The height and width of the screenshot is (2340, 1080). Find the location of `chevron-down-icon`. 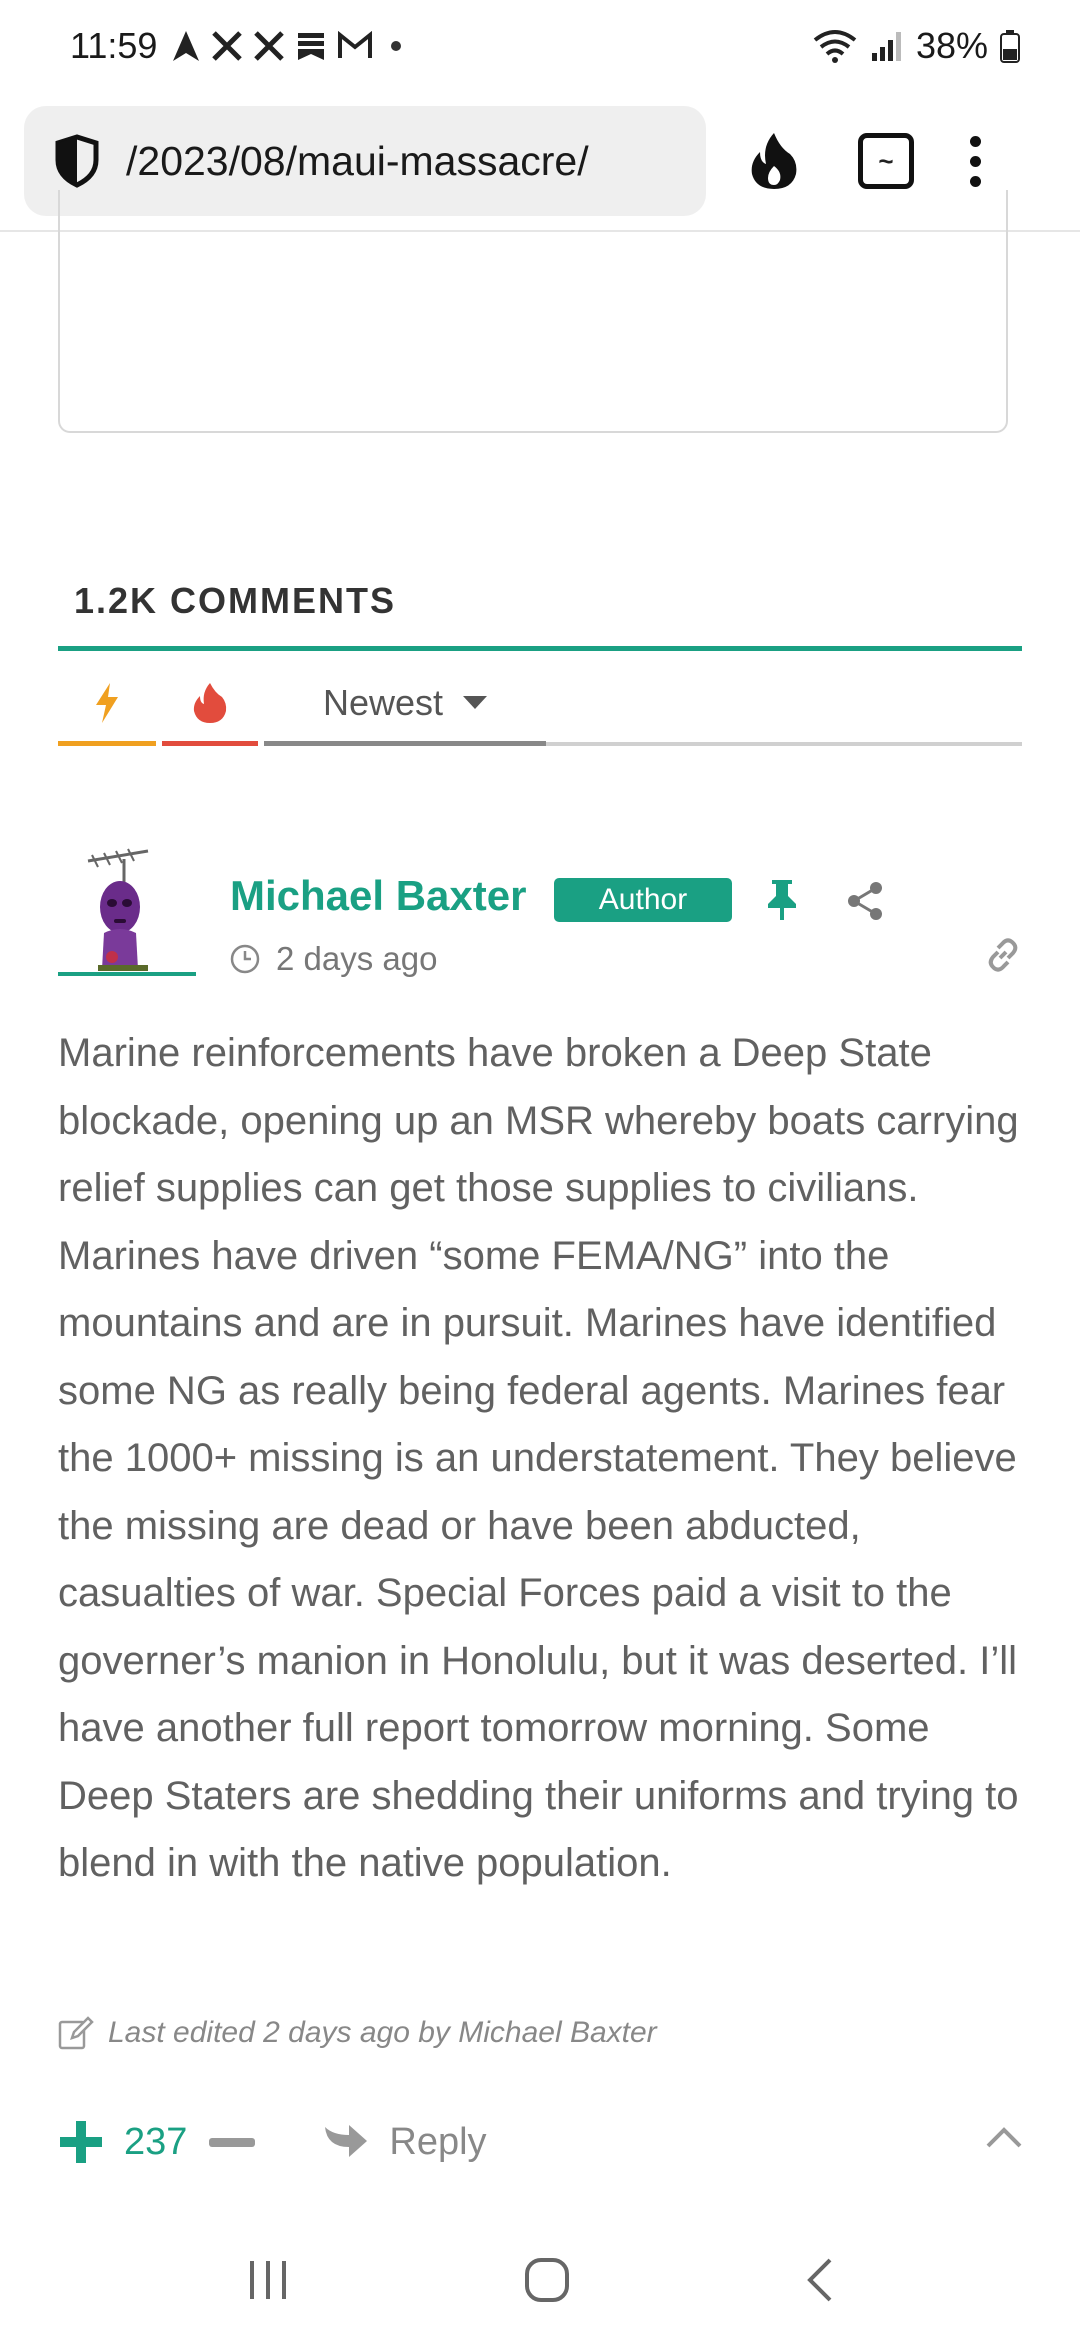

chevron-down-icon is located at coordinates (475, 702).